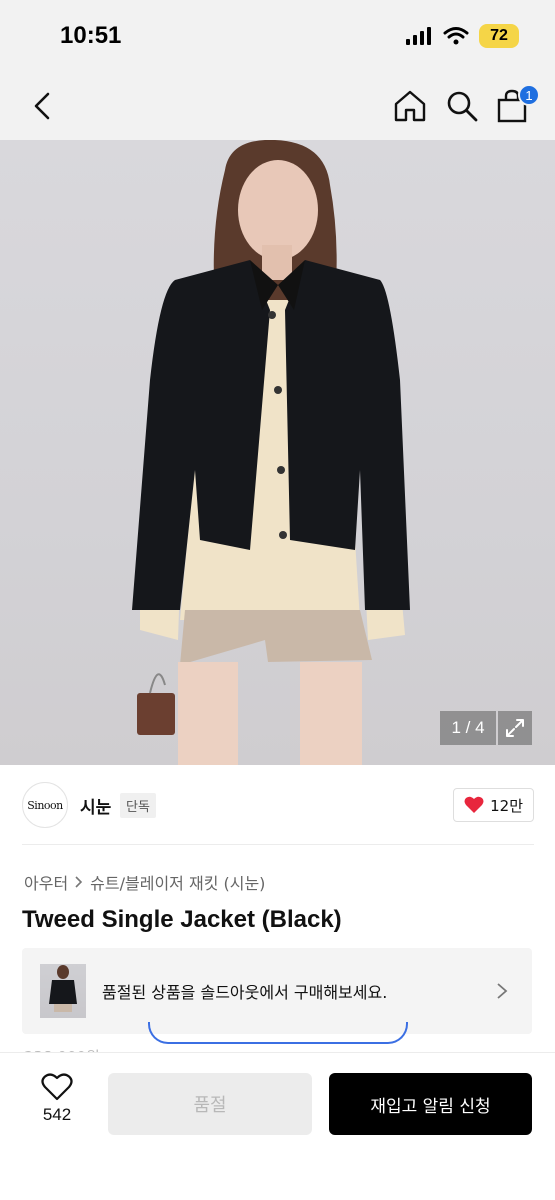 The width and height of the screenshot is (555, 1200). Describe the element at coordinates (177, 882) in the screenshot. I see `breadcrumb-subcategory: 슈트/블레이저 재킷 (시눈)` at that location.